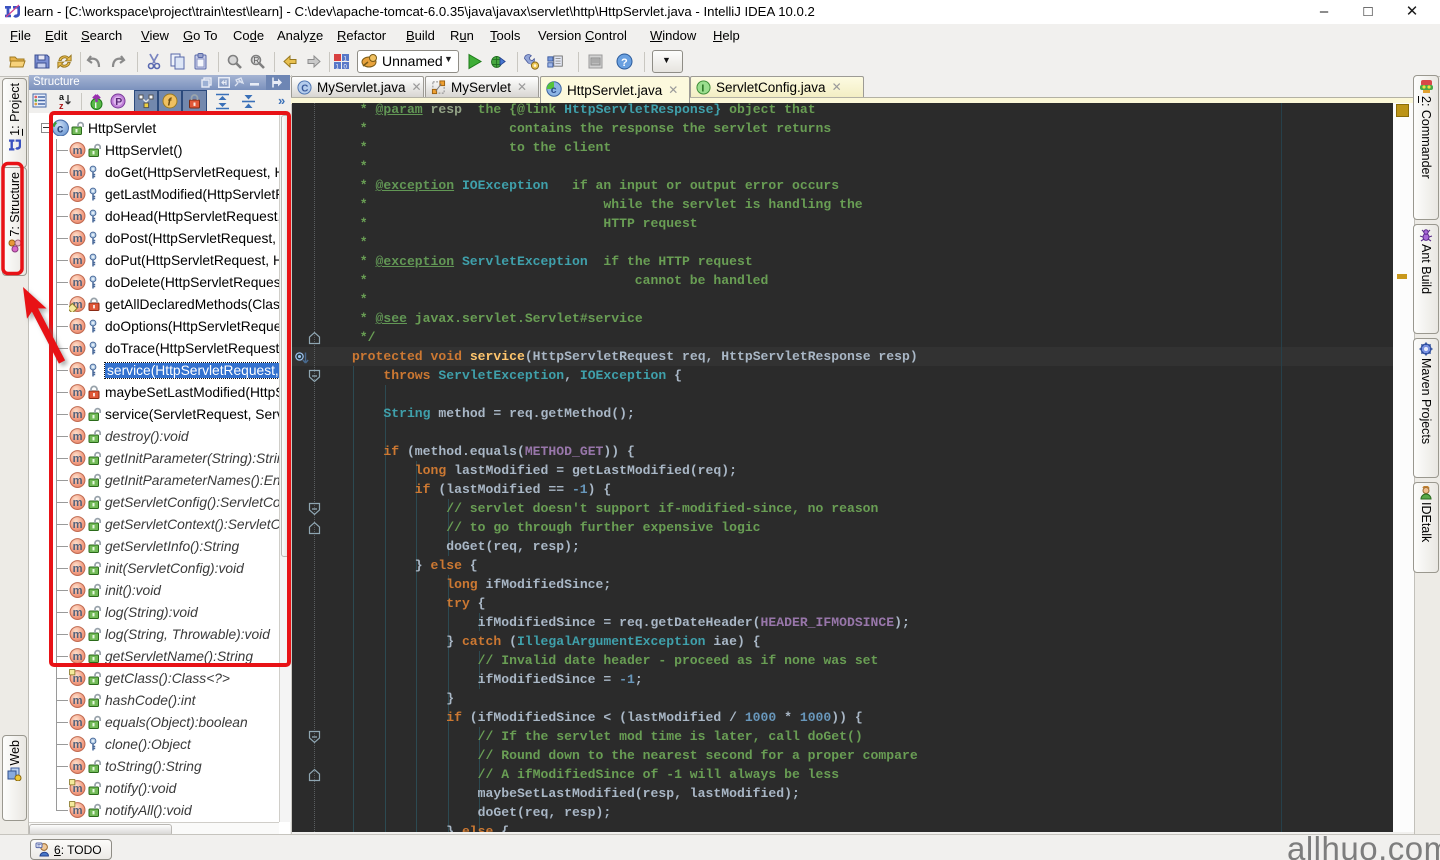 The height and width of the screenshot is (860, 1440). Describe the element at coordinates (304, 88) in the screenshot. I see `svg-text: C` at that location.